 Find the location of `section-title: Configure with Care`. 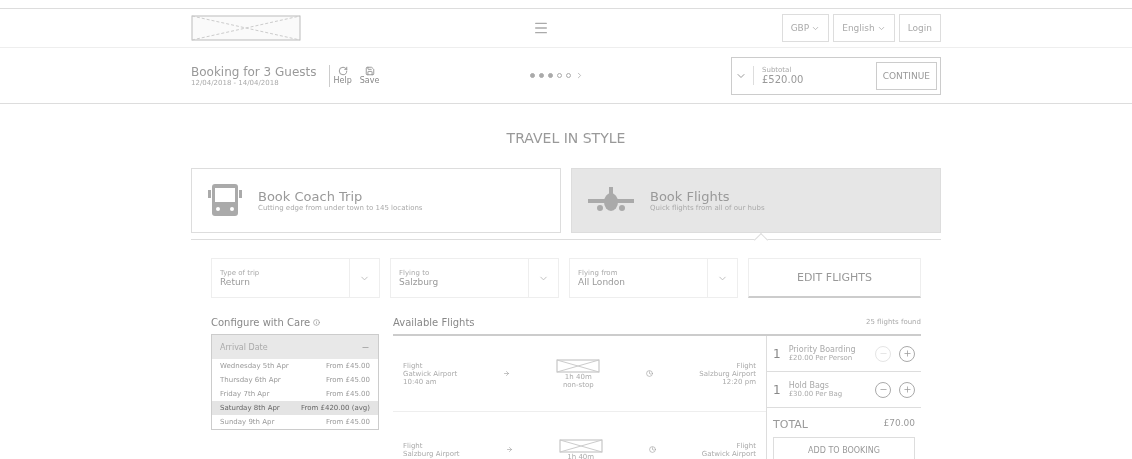

section-title: Configure with Care is located at coordinates (261, 322).